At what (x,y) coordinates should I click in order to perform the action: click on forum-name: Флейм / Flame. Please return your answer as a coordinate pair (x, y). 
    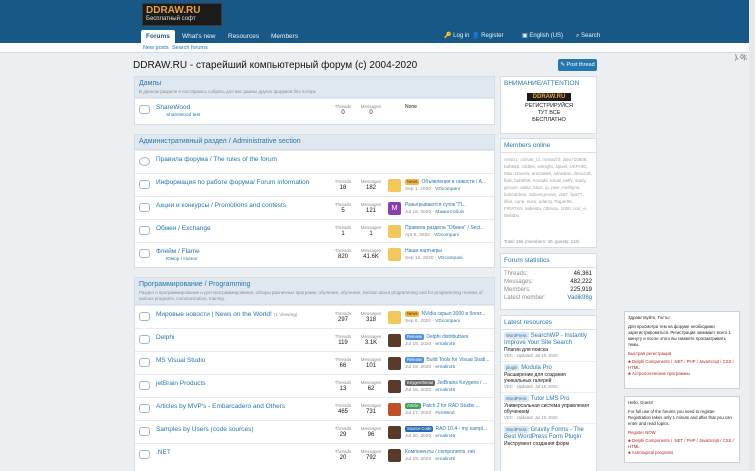
    Looking at the image, I should click on (178, 251).